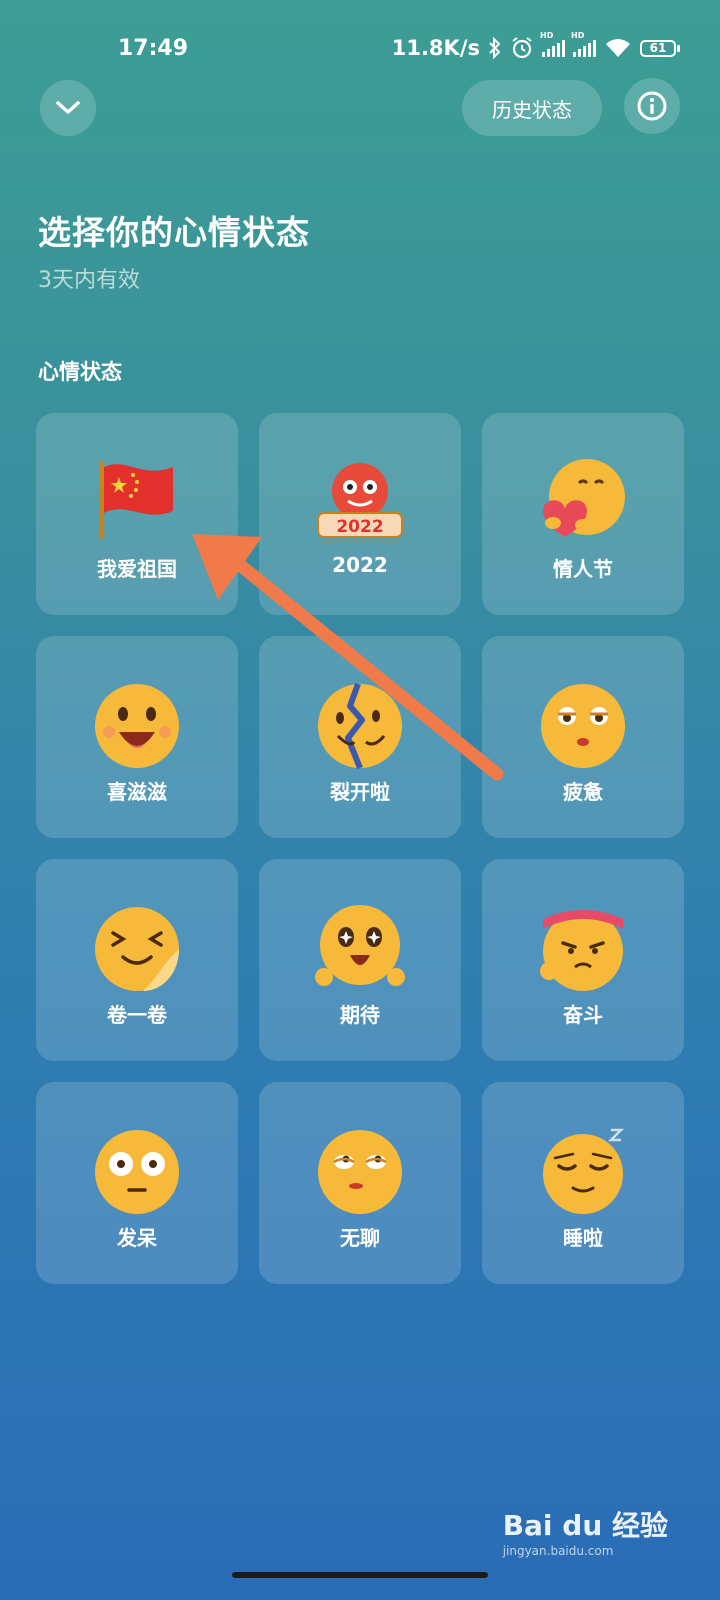  I want to click on mood-label: 情人节, so click(583, 569).